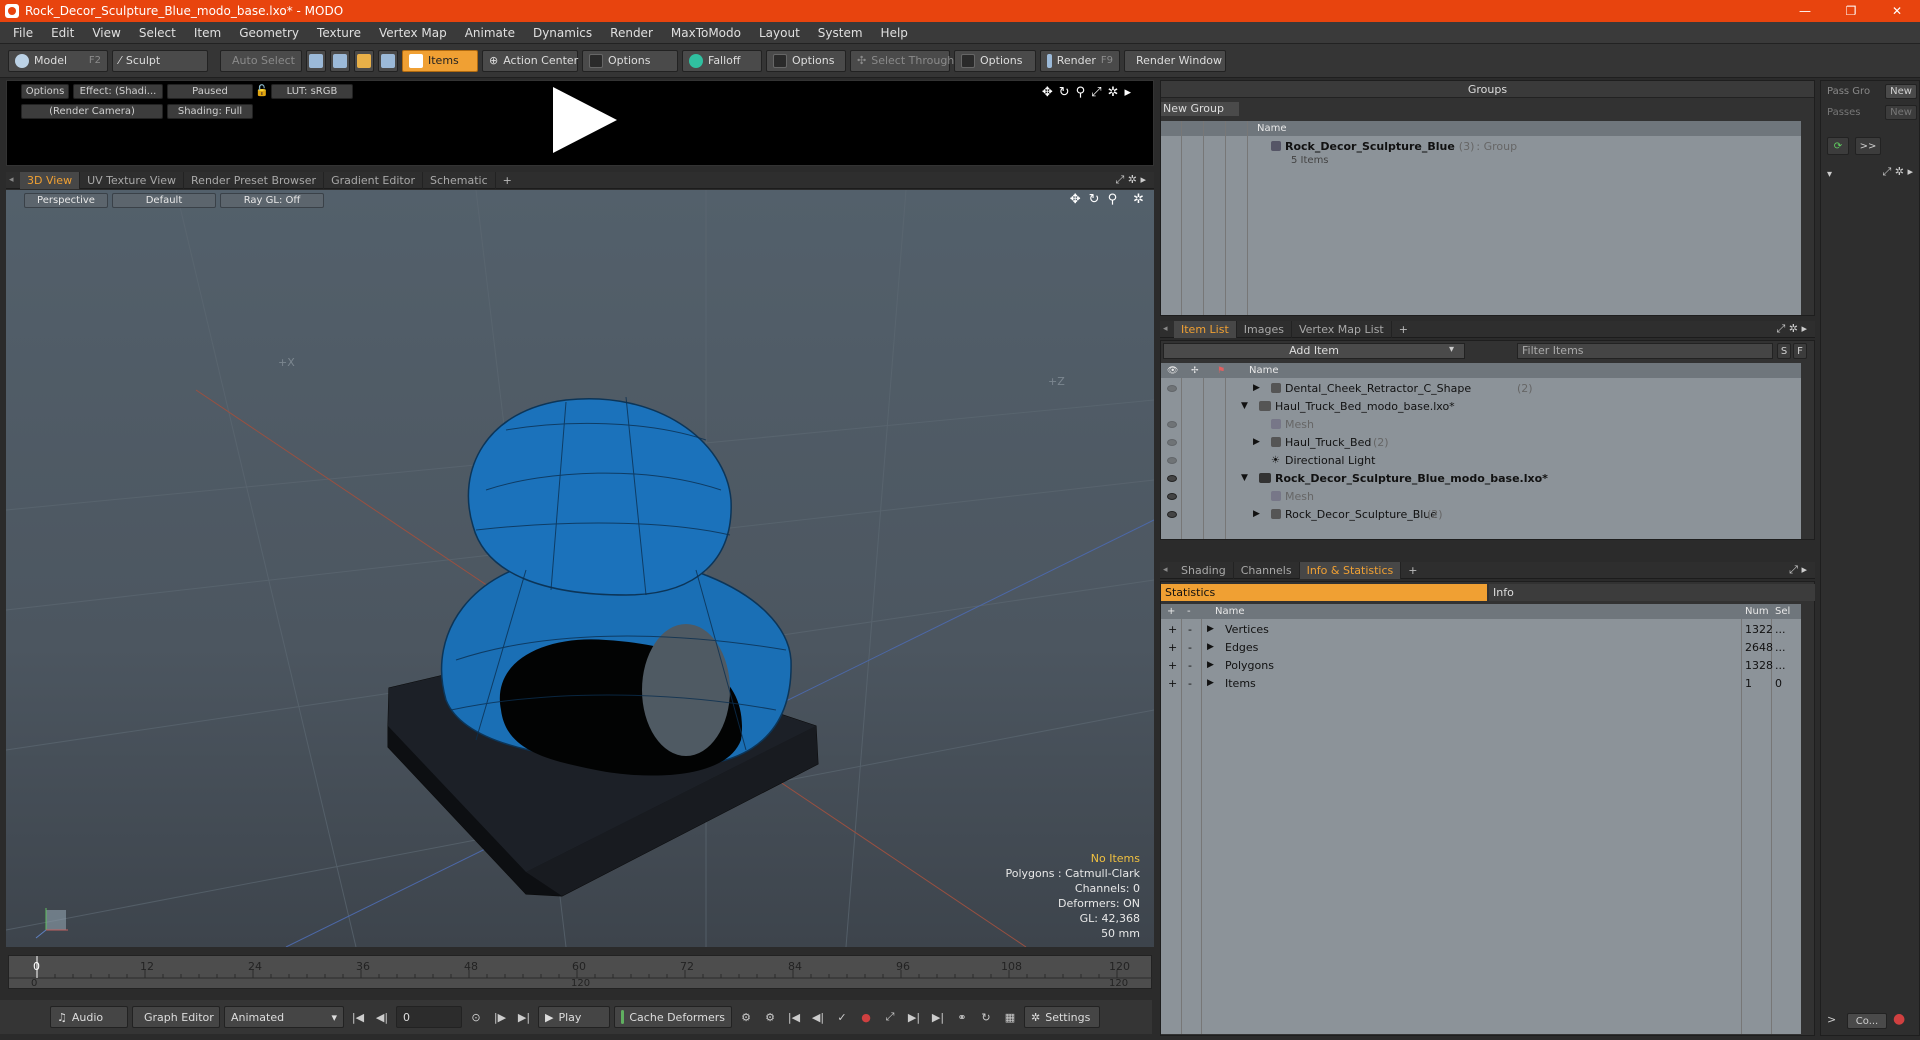  What do you see at coordinates (1652, 592) in the screenshot?
I see `info-tab: Info` at bounding box center [1652, 592].